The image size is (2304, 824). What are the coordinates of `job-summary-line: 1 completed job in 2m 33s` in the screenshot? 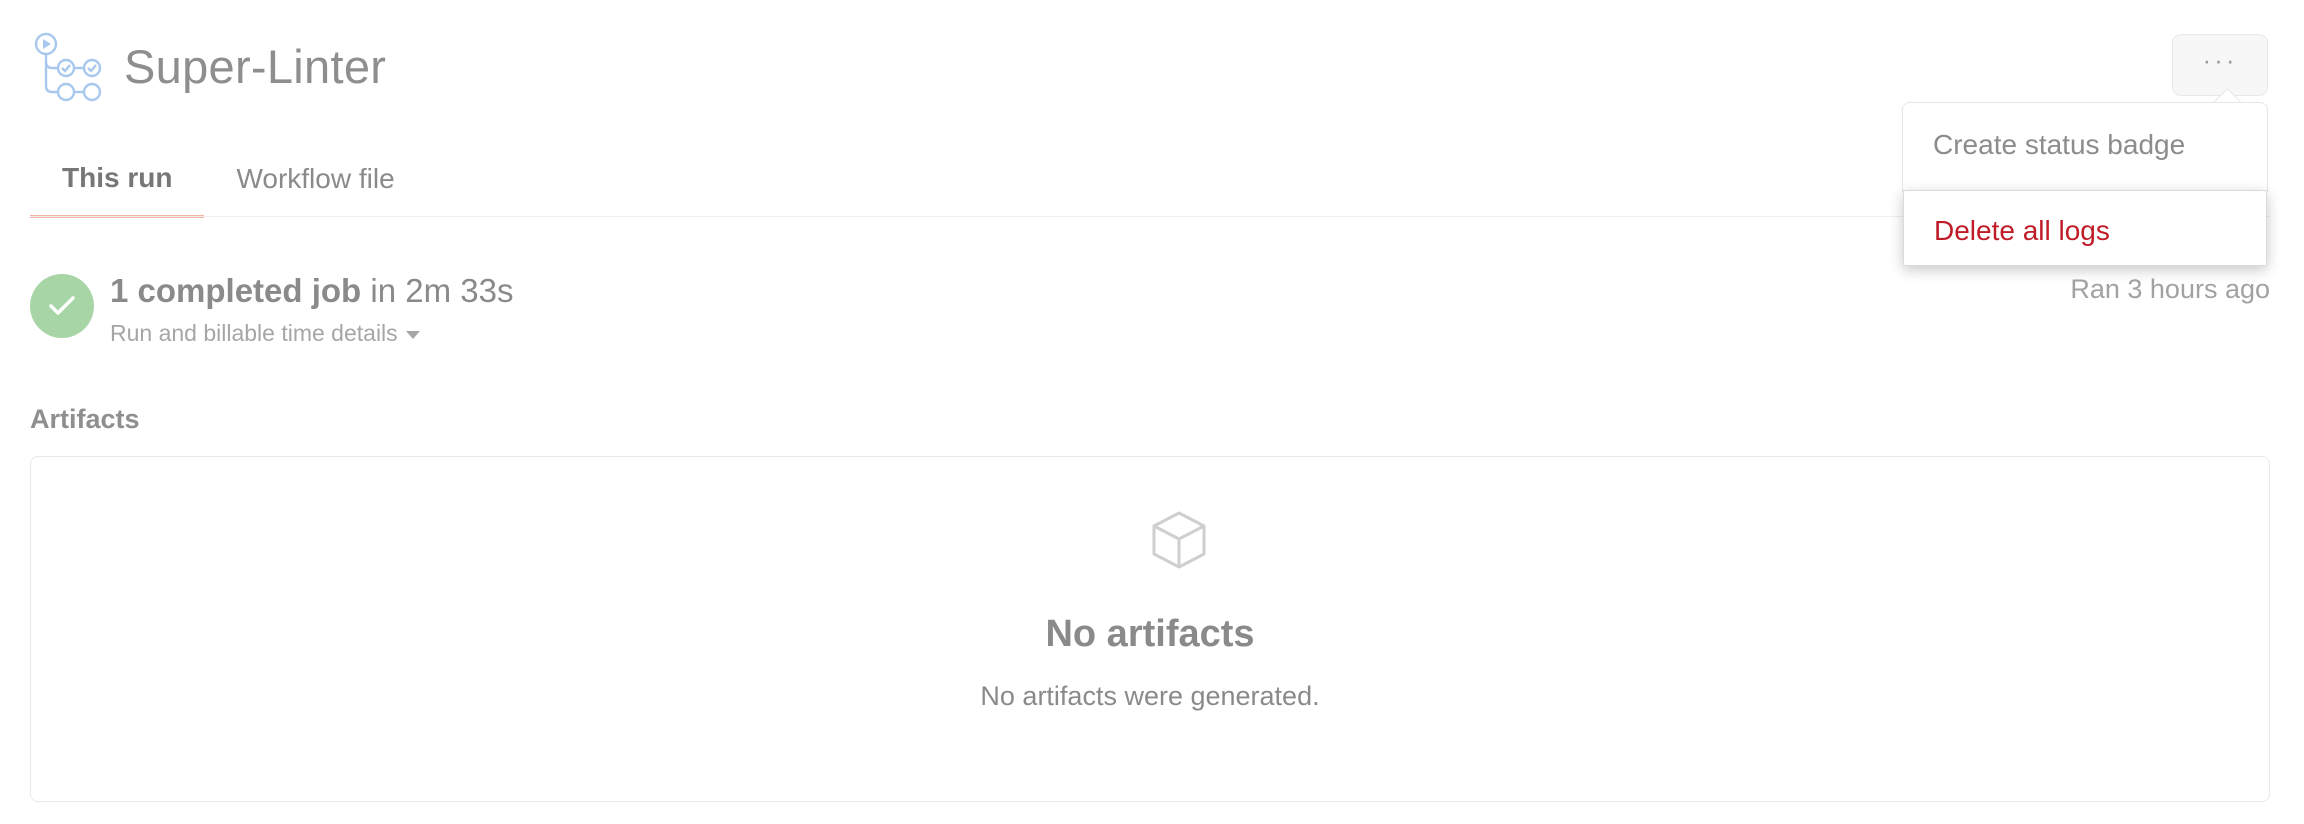 It's located at (311, 291).